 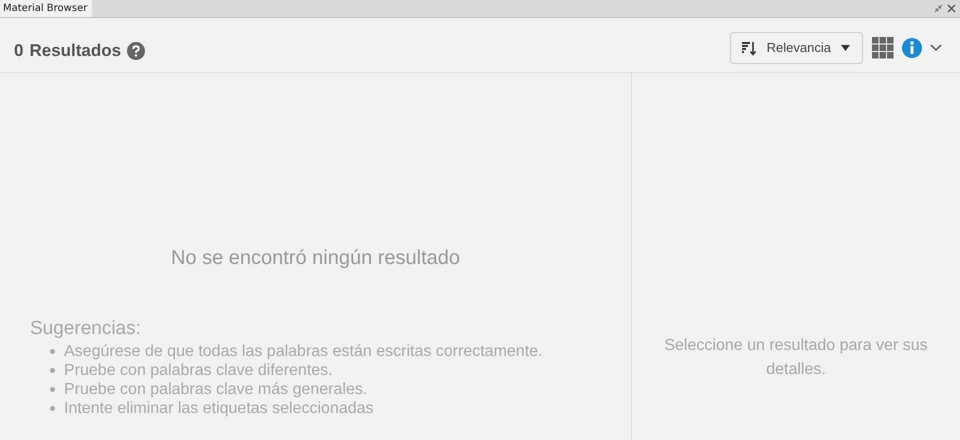 I want to click on info-icon, so click(x=912, y=48).